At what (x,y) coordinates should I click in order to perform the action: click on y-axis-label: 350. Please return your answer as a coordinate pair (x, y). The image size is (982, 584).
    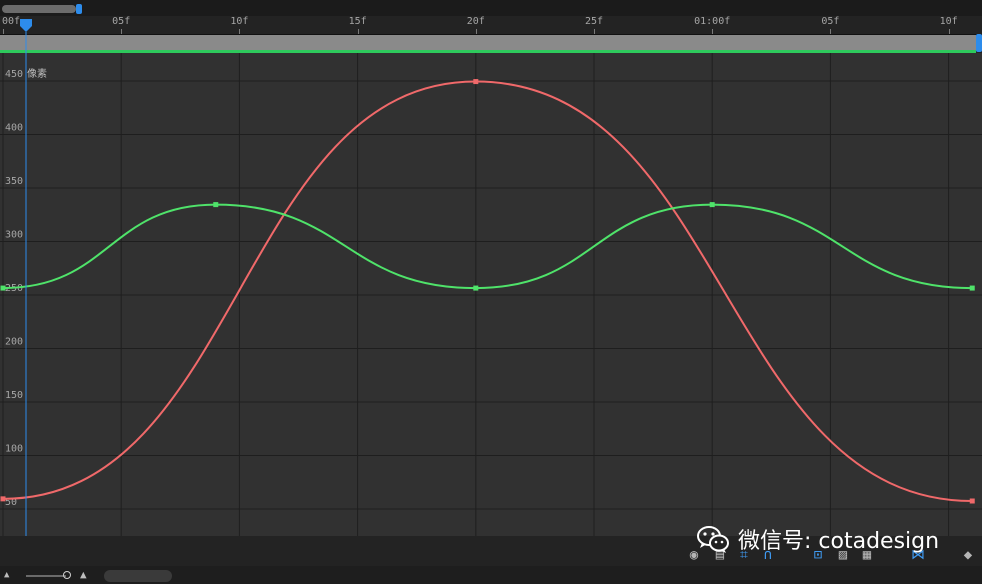
    Looking at the image, I should click on (14, 181).